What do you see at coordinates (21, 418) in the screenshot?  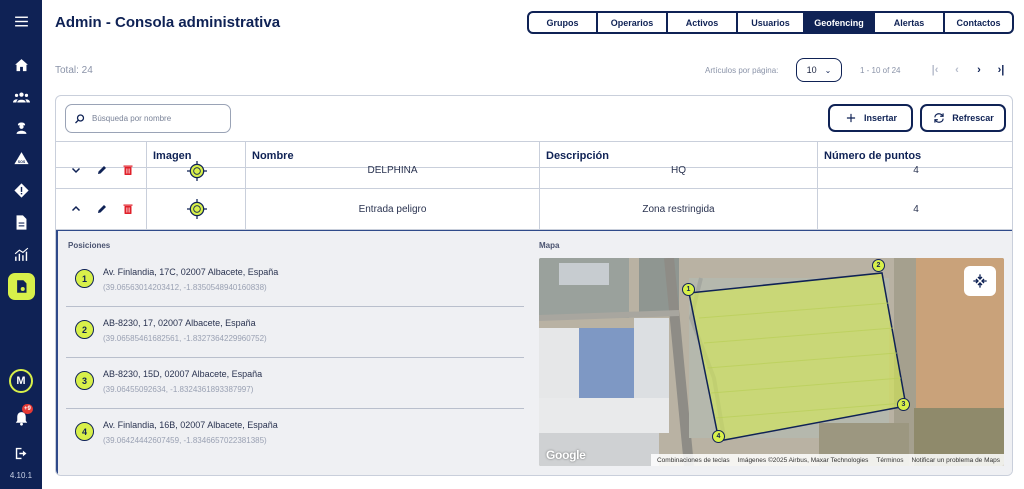 I see `notifications-bell-icon` at bounding box center [21, 418].